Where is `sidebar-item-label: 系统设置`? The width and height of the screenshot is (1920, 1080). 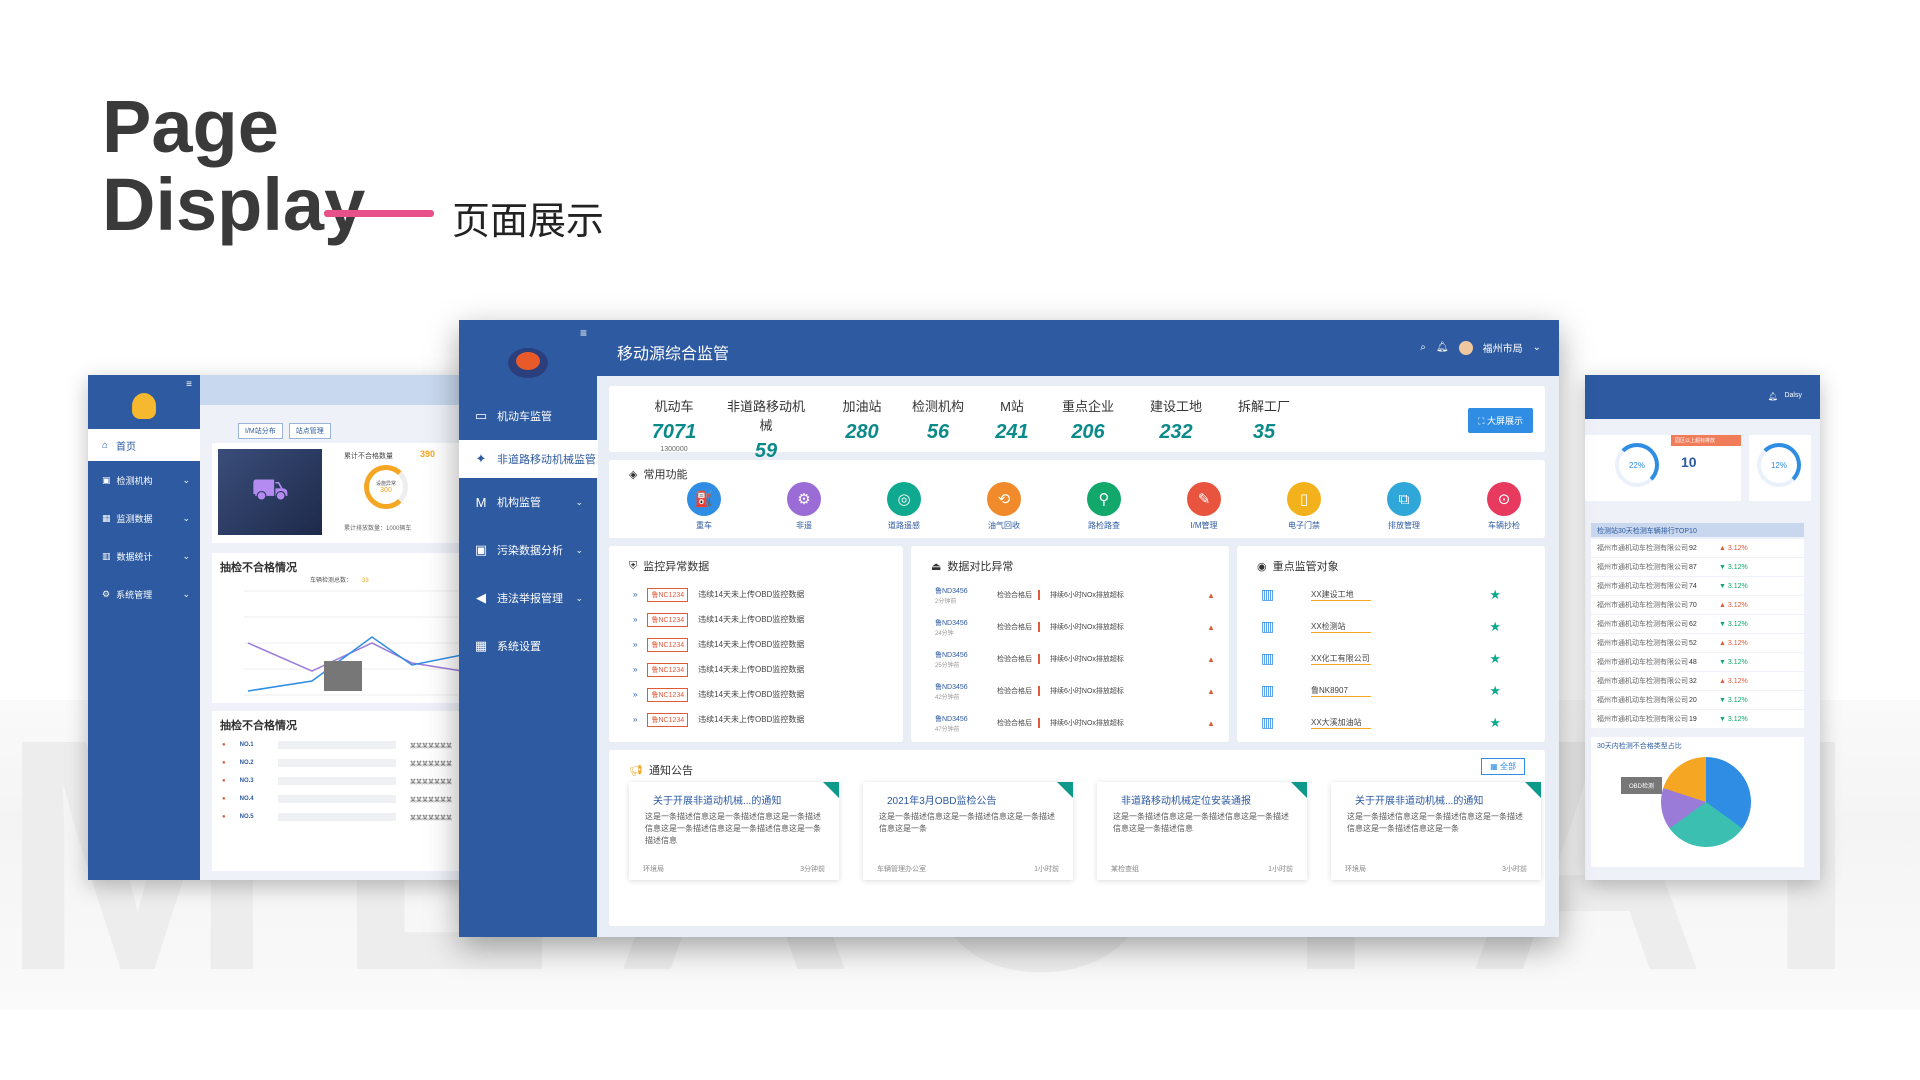
sidebar-item-label: 系统设置 is located at coordinates (519, 647).